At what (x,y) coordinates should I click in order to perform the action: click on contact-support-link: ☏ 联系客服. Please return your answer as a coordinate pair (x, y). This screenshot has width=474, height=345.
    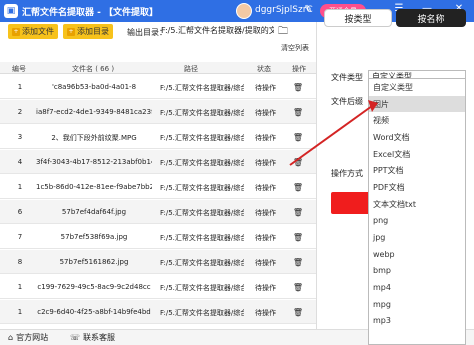
    Looking at the image, I should click on (92, 337).